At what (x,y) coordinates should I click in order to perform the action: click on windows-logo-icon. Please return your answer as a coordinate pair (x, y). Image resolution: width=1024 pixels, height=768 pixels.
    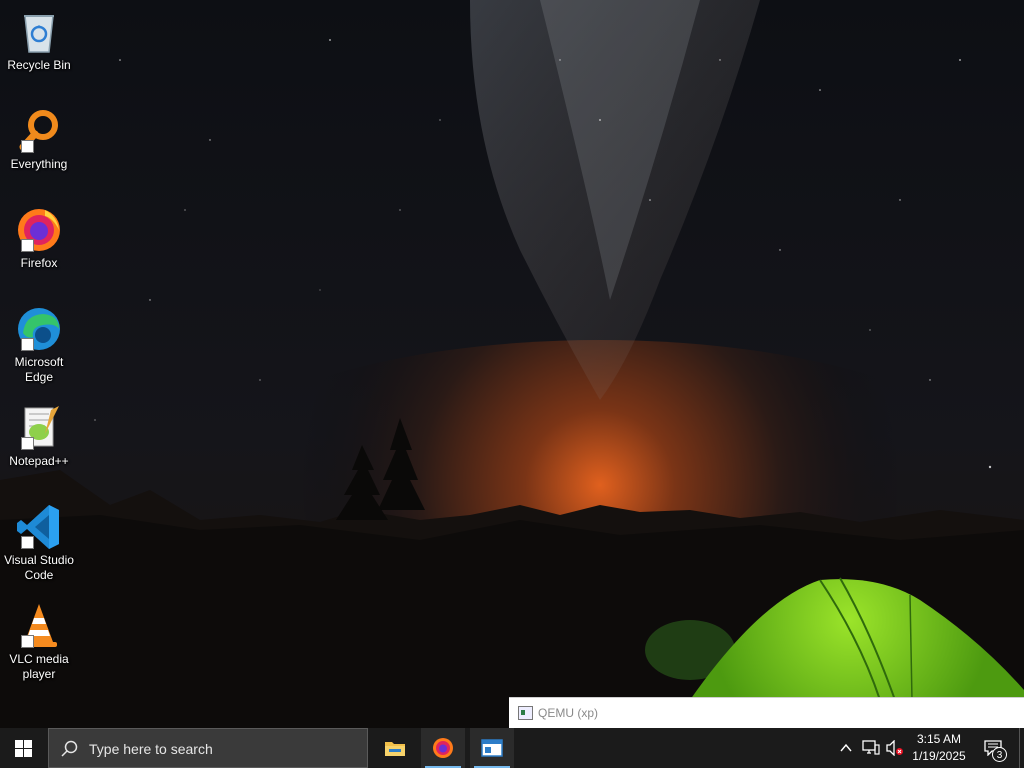
    Looking at the image, I should click on (23, 748).